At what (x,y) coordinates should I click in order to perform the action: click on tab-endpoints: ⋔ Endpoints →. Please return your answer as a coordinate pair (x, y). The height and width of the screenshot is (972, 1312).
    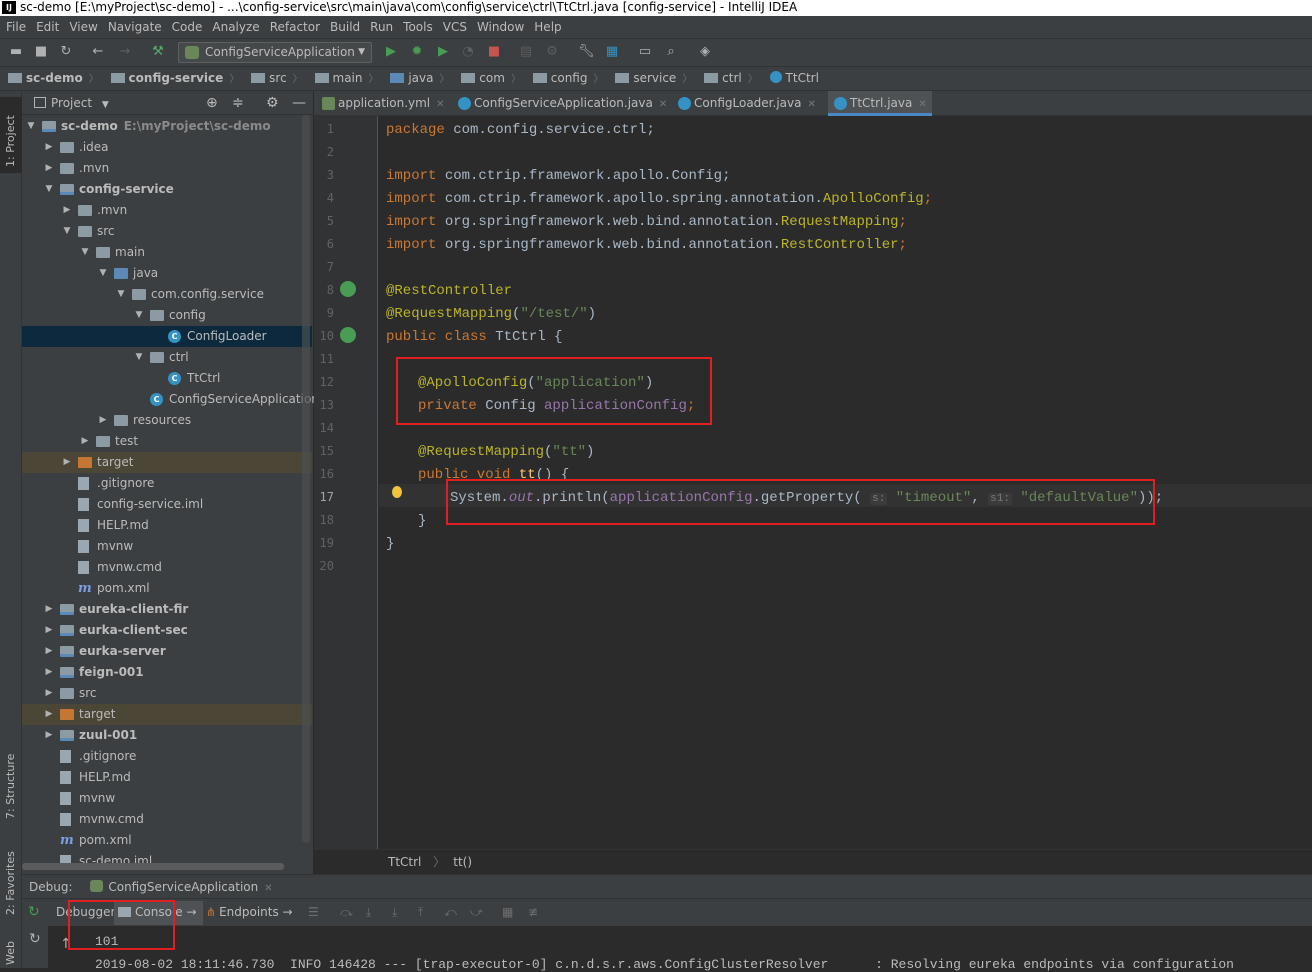
    Looking at the image, I should click on (249, 912).